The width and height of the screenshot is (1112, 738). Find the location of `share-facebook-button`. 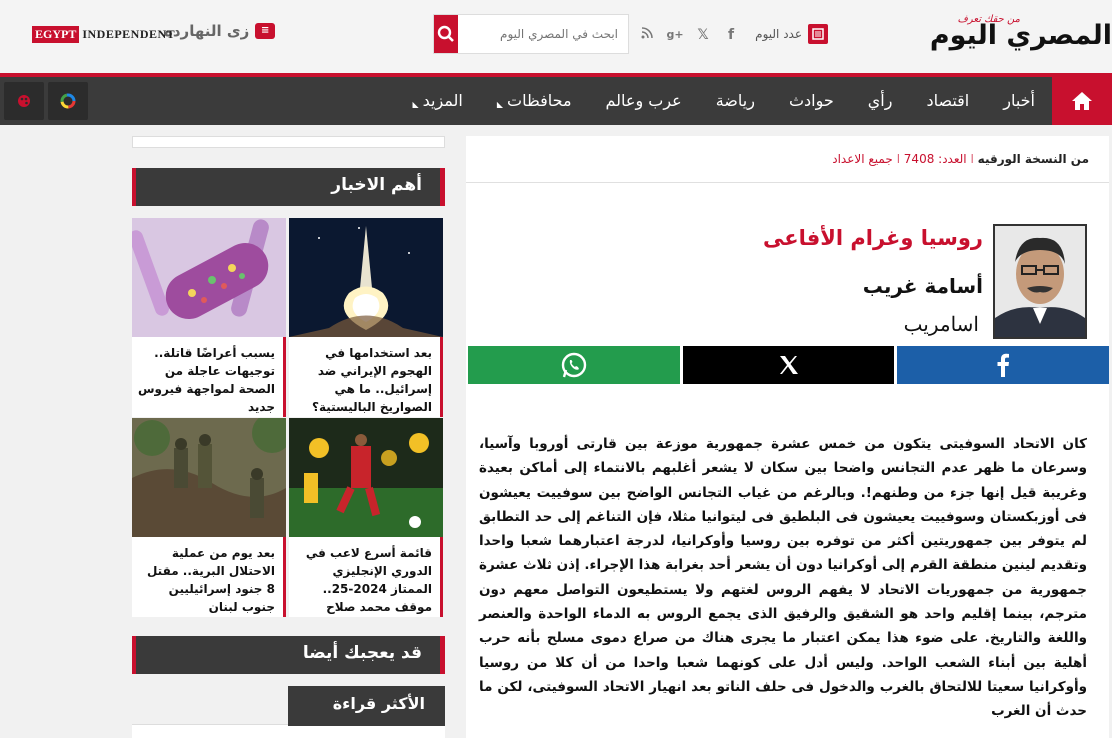

share-facebook-button is located at coordinates (1003, 365).